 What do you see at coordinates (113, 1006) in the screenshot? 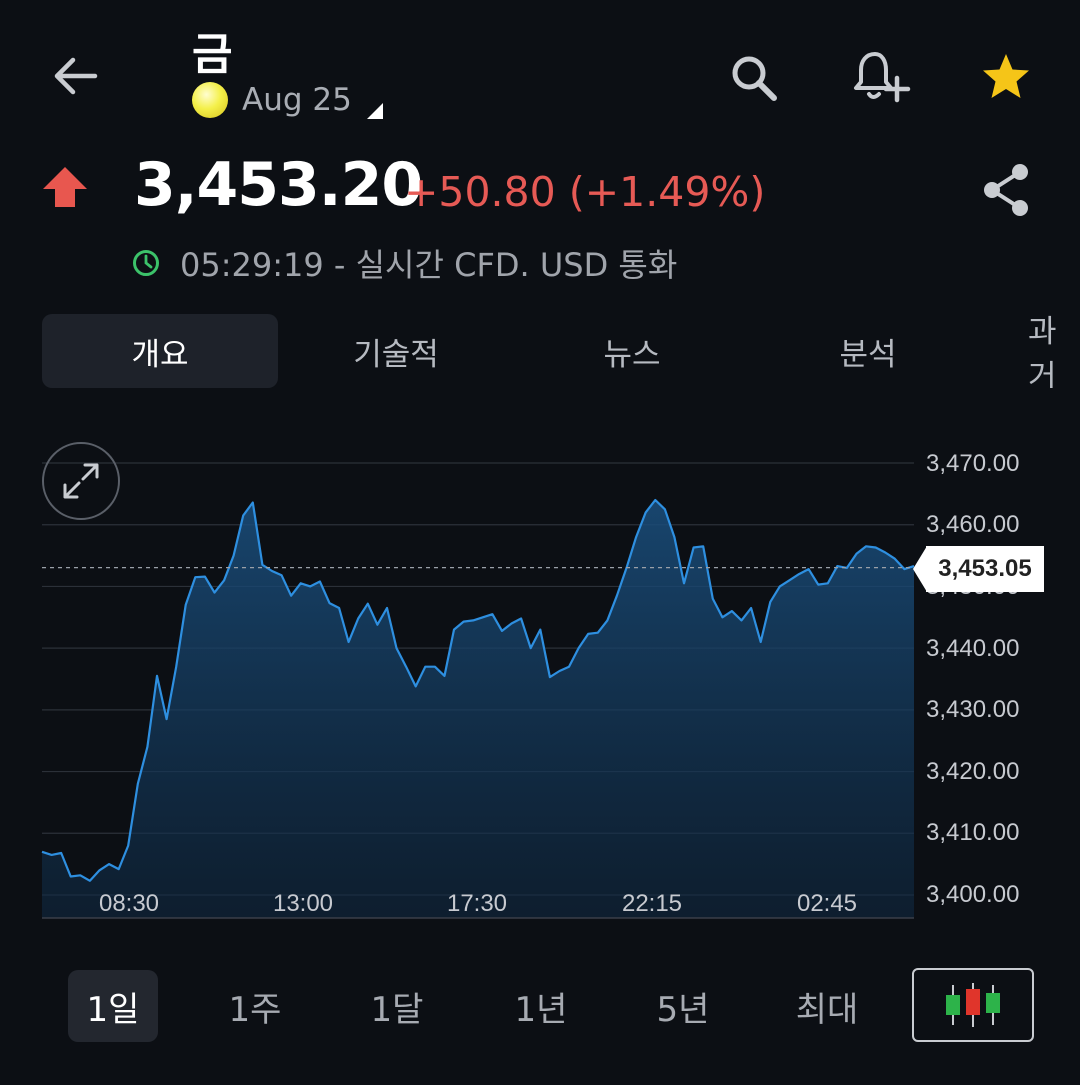
I see `period-1d: 1일` at bounding box center [113, 1006].